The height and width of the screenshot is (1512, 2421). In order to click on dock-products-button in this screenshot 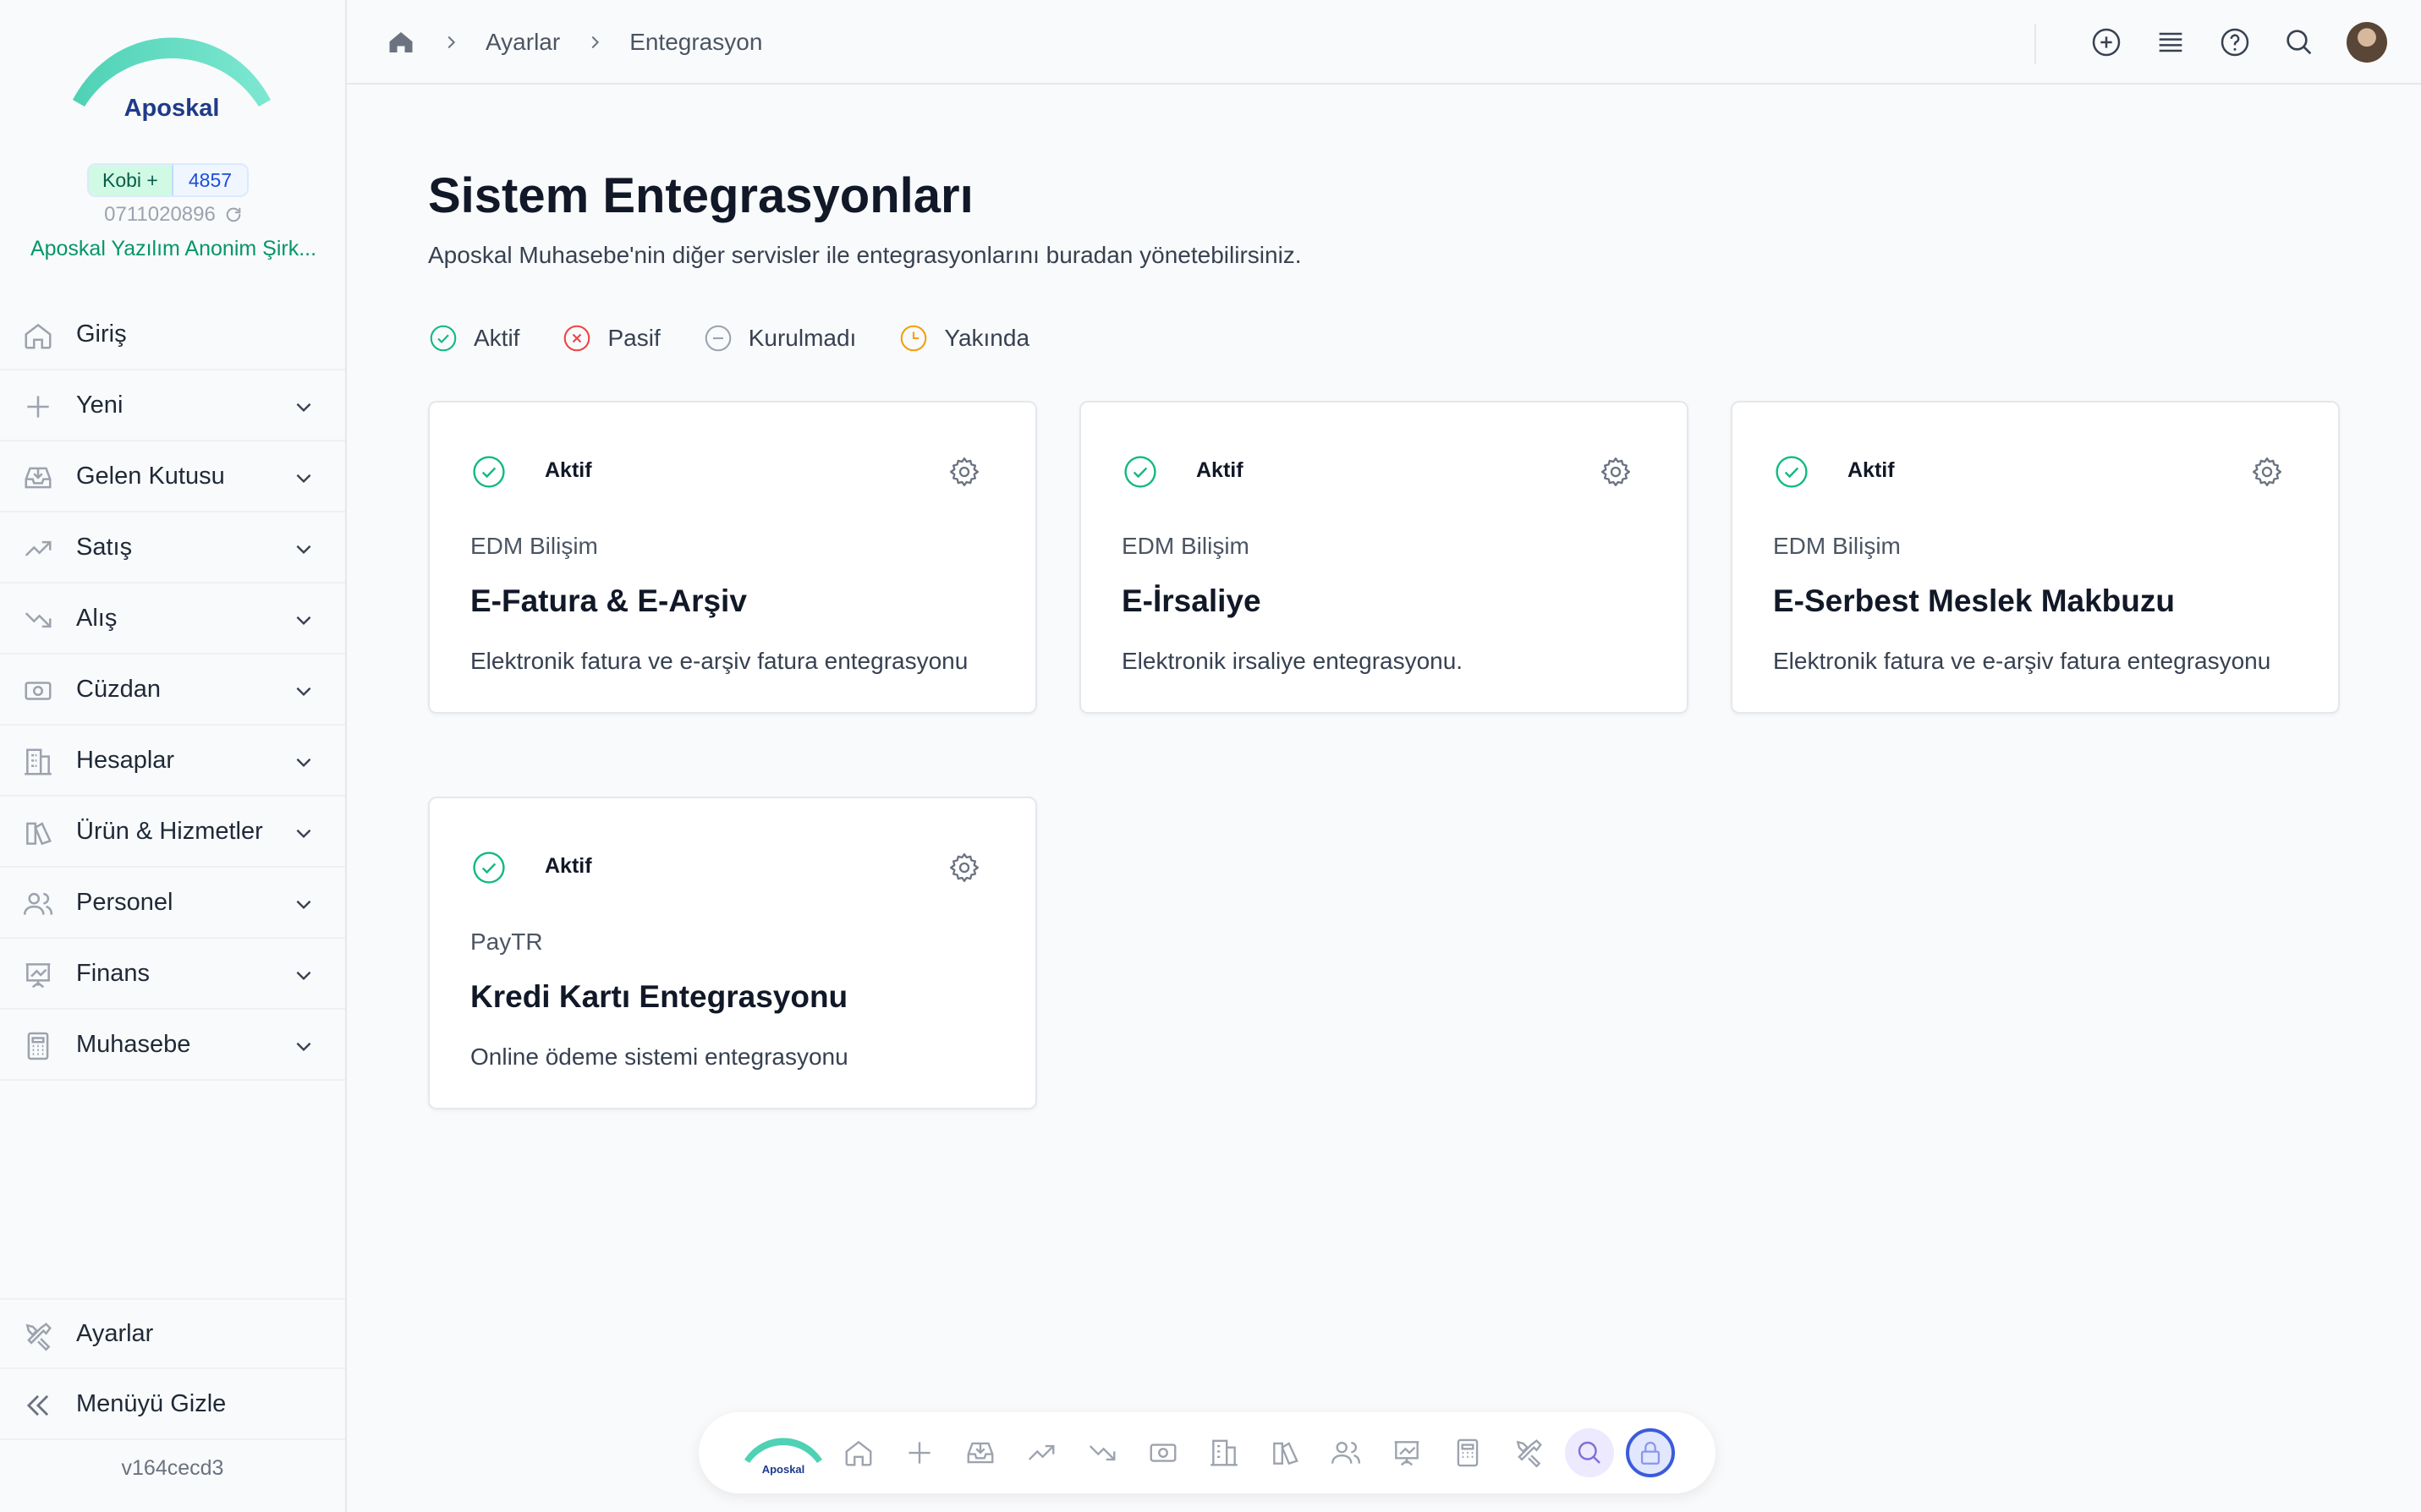, I will do `click(1284, 1452)`.